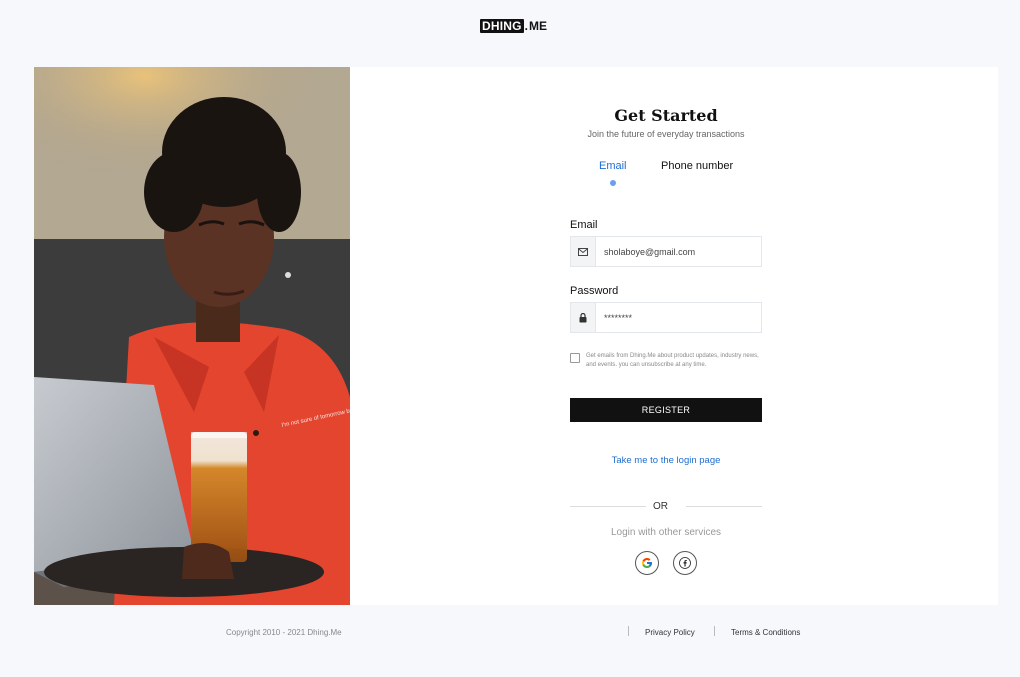 This screenshot has height=677, width=1020. I want to click on envelope-icon, so click(583, 251).